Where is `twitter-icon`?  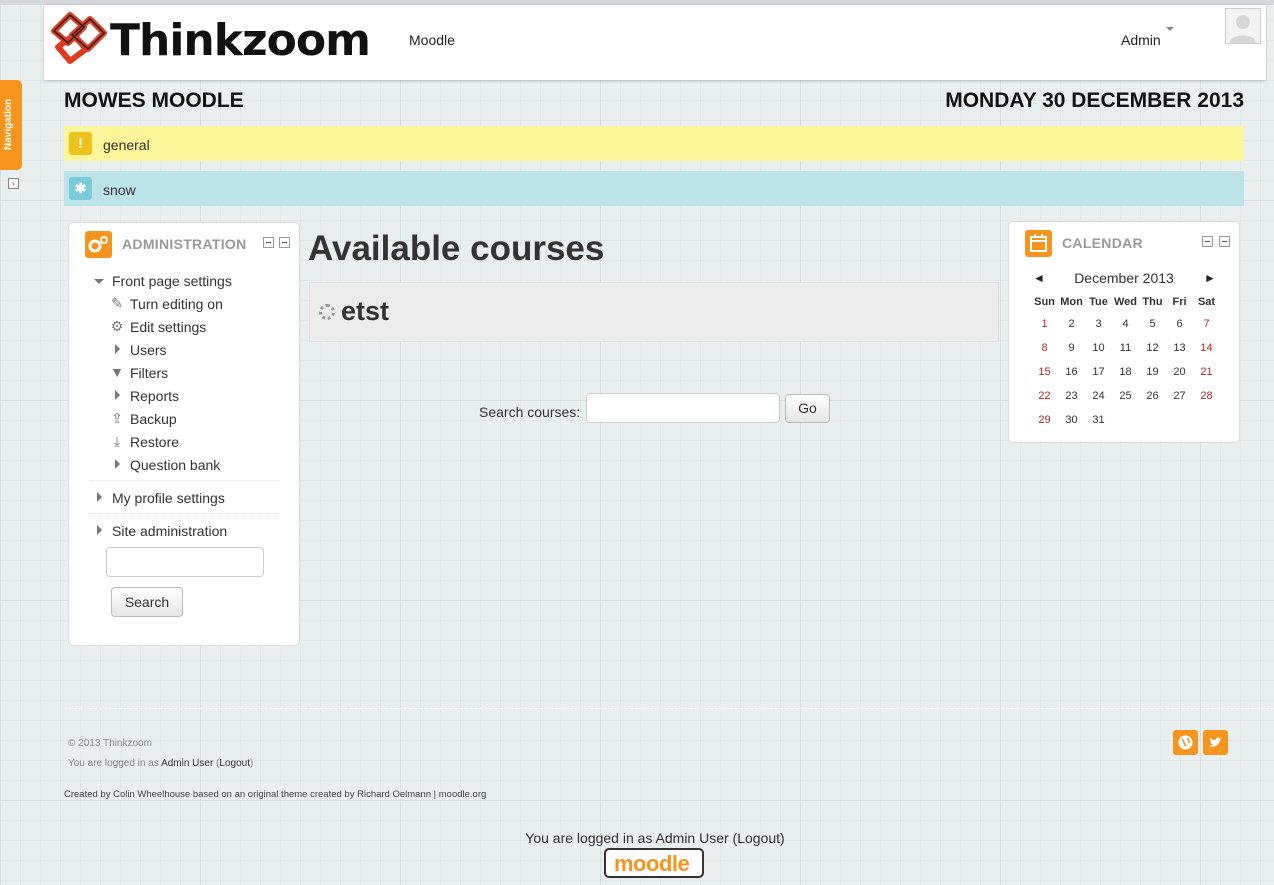 twitter-icon is located at coordinates (1215, 742).